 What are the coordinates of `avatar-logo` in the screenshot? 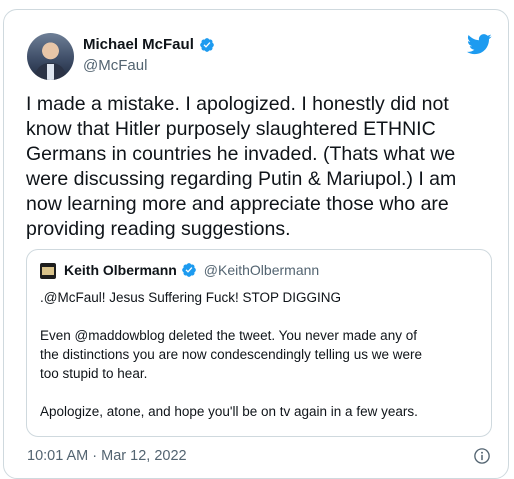 It's located at (48, 271).